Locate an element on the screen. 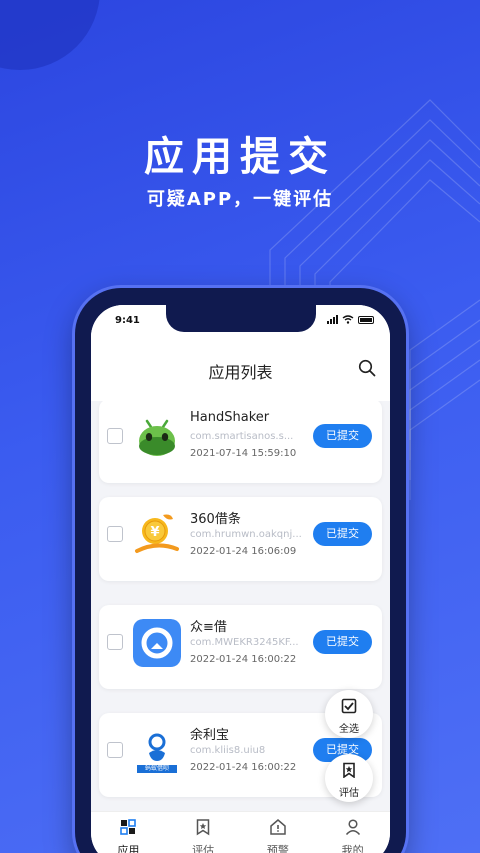 The image size is (480, 853). bottom-tab-bar: 应用 评估 预警 我的 is located at coordinates (240, 832).